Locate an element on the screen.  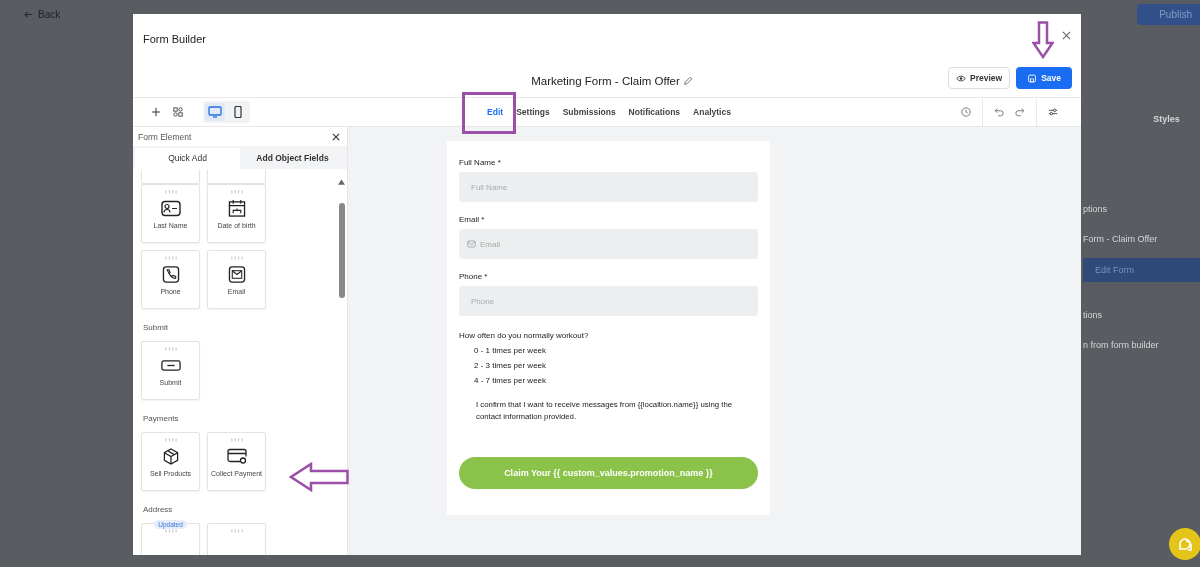
down-arrow is located at coordinates (1043, 40).